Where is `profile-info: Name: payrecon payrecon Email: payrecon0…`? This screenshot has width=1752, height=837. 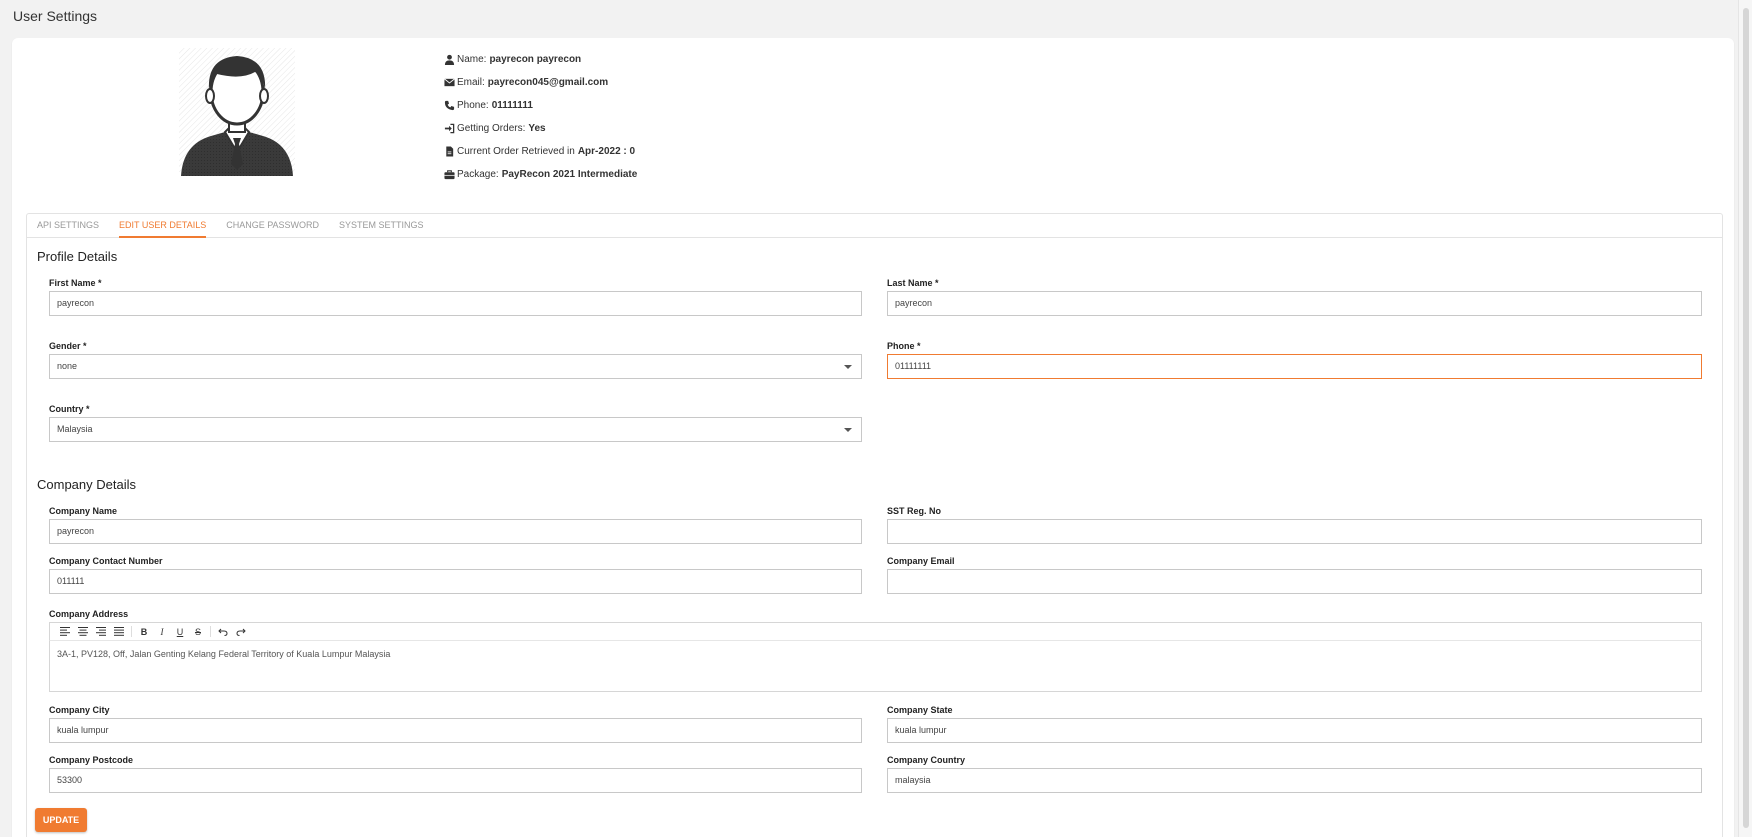
profile-info: Name: payrecon payrecon Email: payrecon0… is located at coordinates (540, 117).